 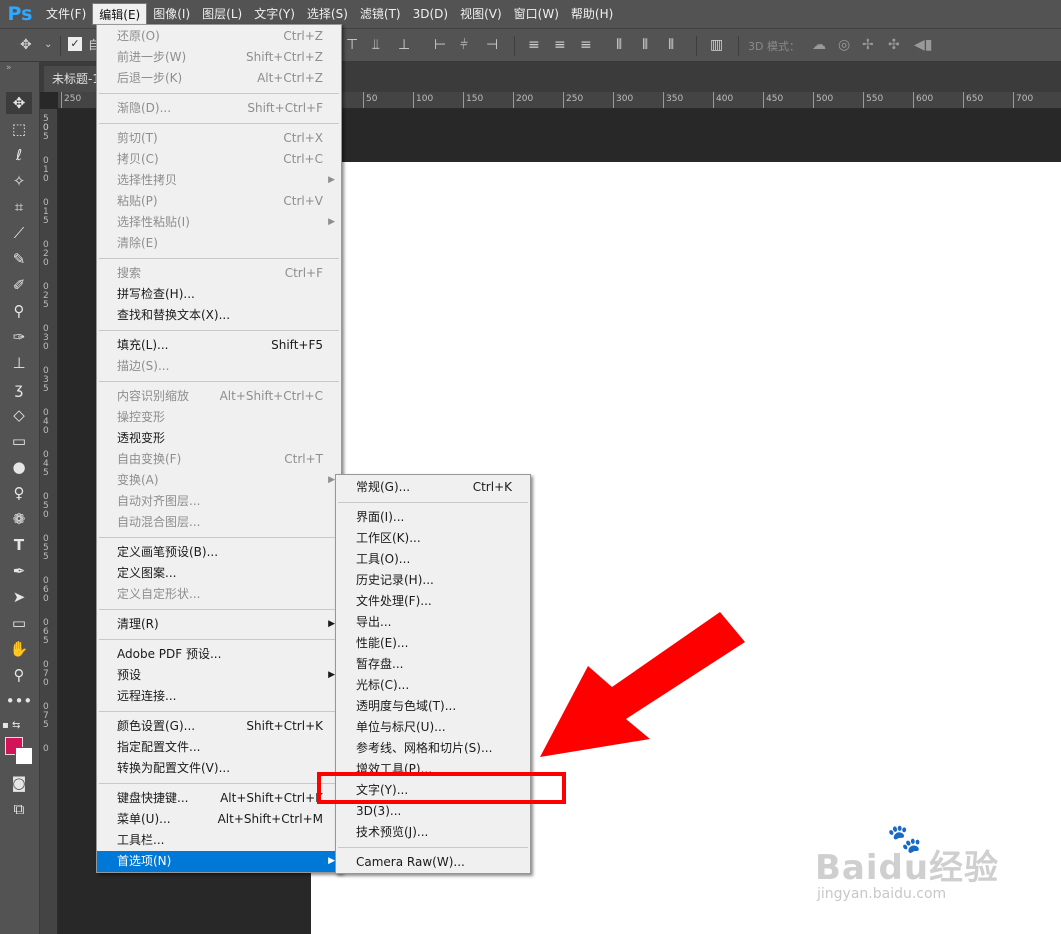 I want to click on clone-stamp-icon: ⚲, so click(x=19, y=311).